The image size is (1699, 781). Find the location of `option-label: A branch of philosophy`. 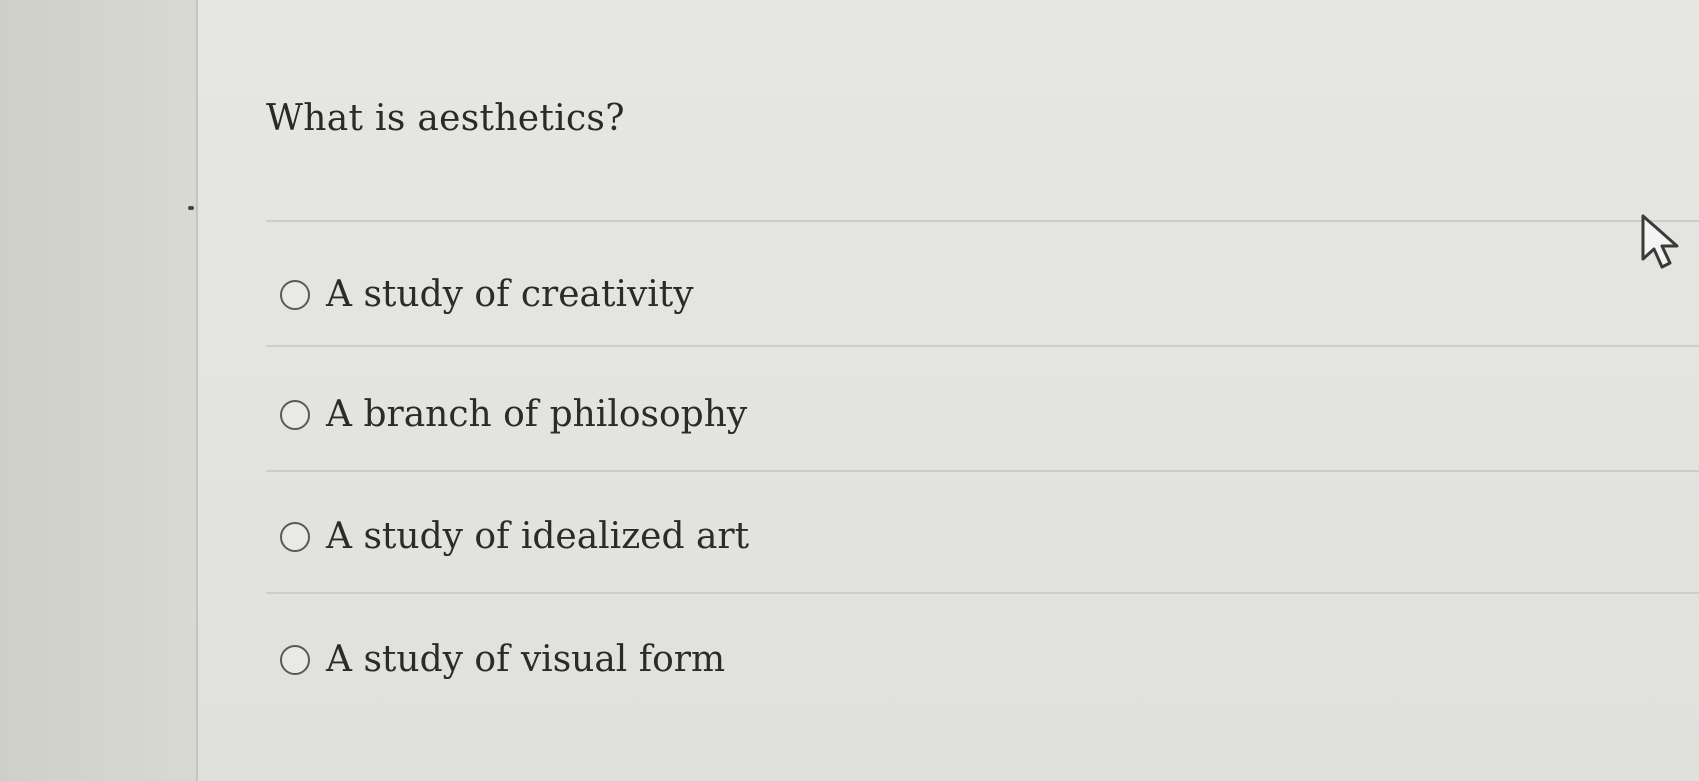

option-label: A branch of philosophy is located at coordinates (537, 414).